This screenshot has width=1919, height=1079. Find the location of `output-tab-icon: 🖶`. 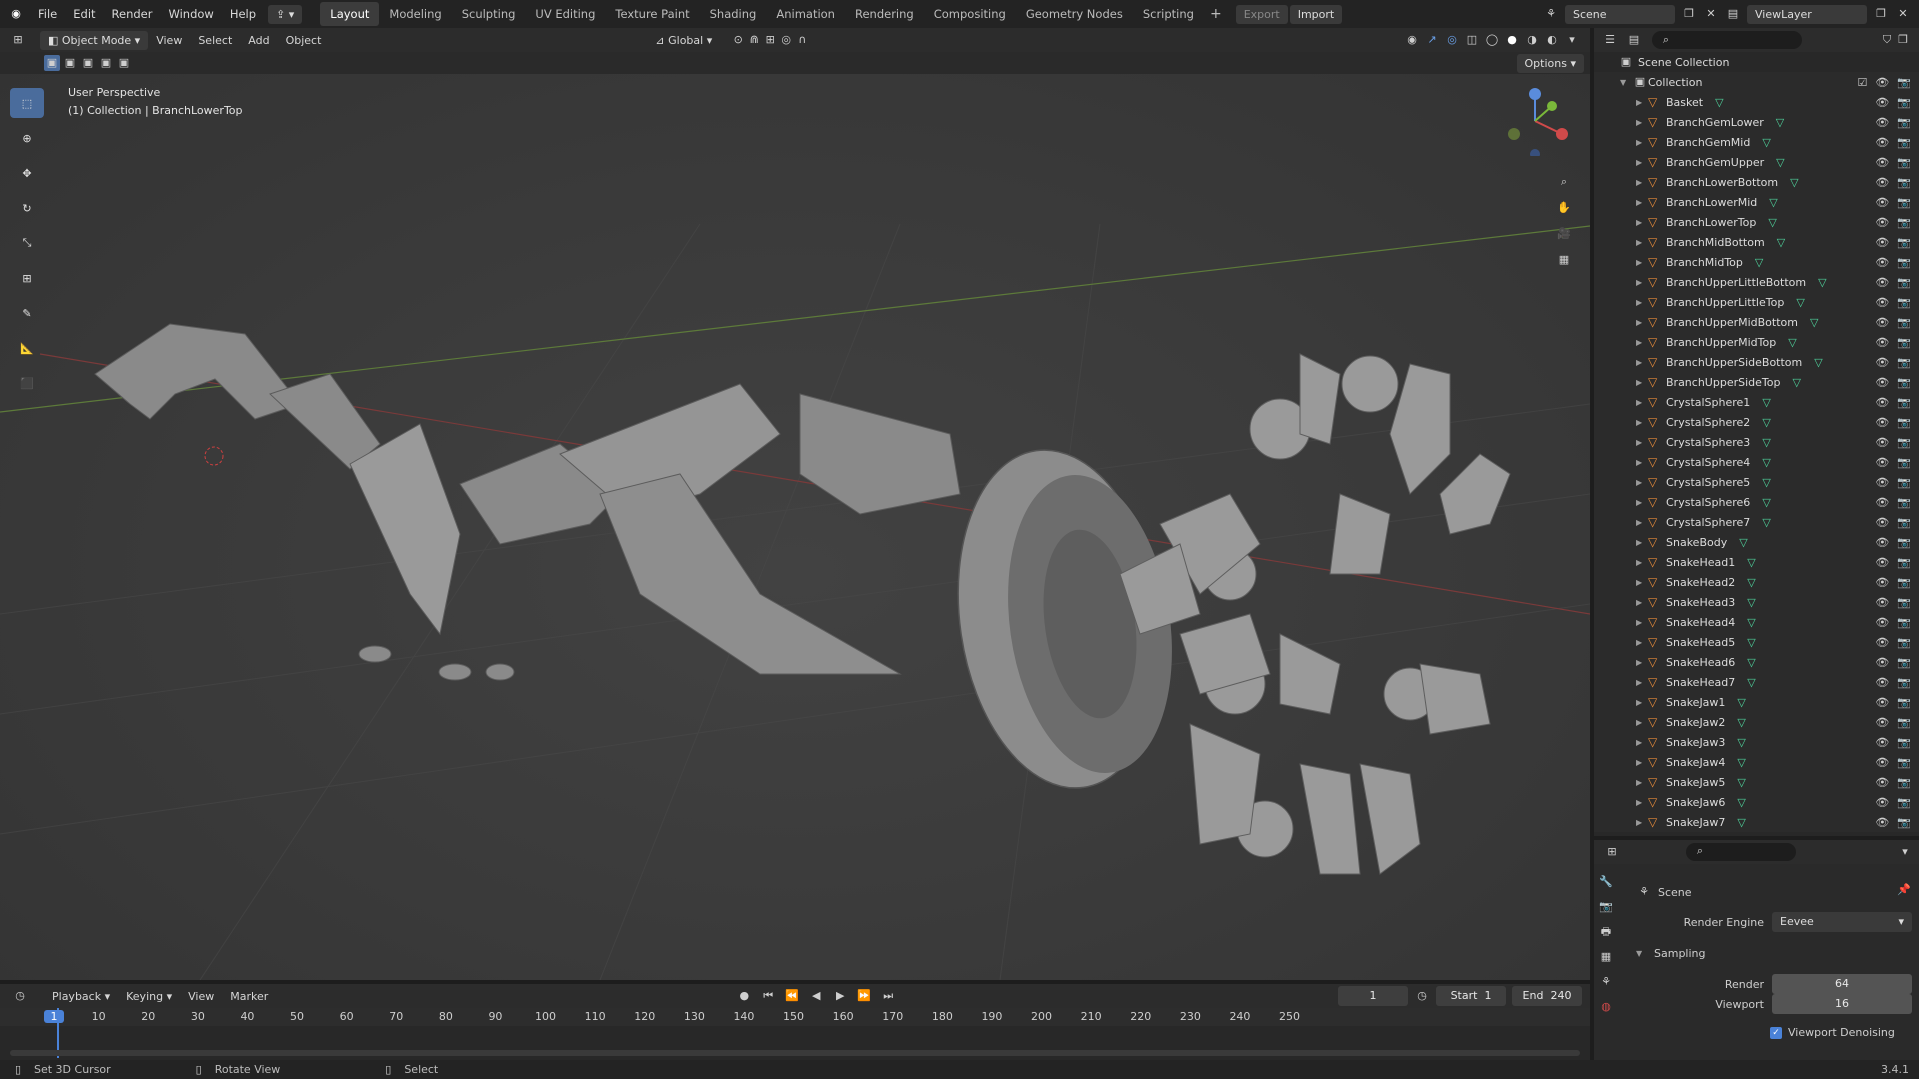

output-tab-icon: 🖶 is located at coordinates (1606, 932).